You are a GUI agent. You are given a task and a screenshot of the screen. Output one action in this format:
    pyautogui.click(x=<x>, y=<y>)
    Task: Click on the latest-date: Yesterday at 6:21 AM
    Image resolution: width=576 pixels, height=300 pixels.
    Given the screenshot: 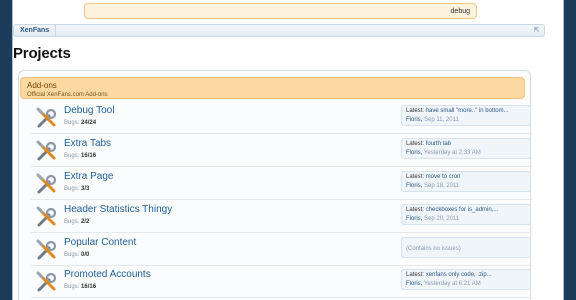 What is the action you would take?
    pyautogui.click(x=452, y=284)
    